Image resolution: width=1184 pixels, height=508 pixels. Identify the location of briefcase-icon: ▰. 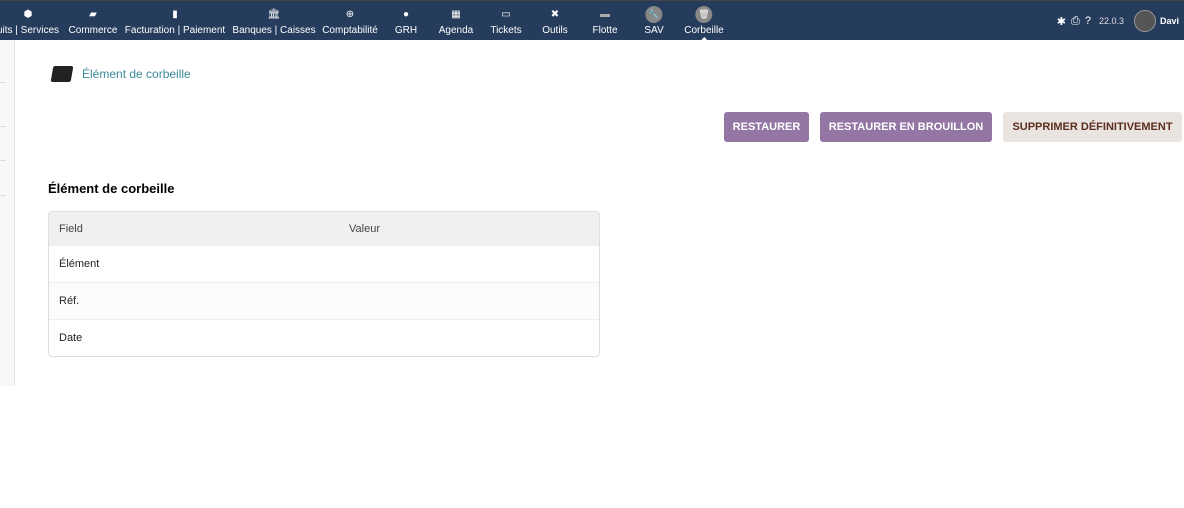
(93, 14).